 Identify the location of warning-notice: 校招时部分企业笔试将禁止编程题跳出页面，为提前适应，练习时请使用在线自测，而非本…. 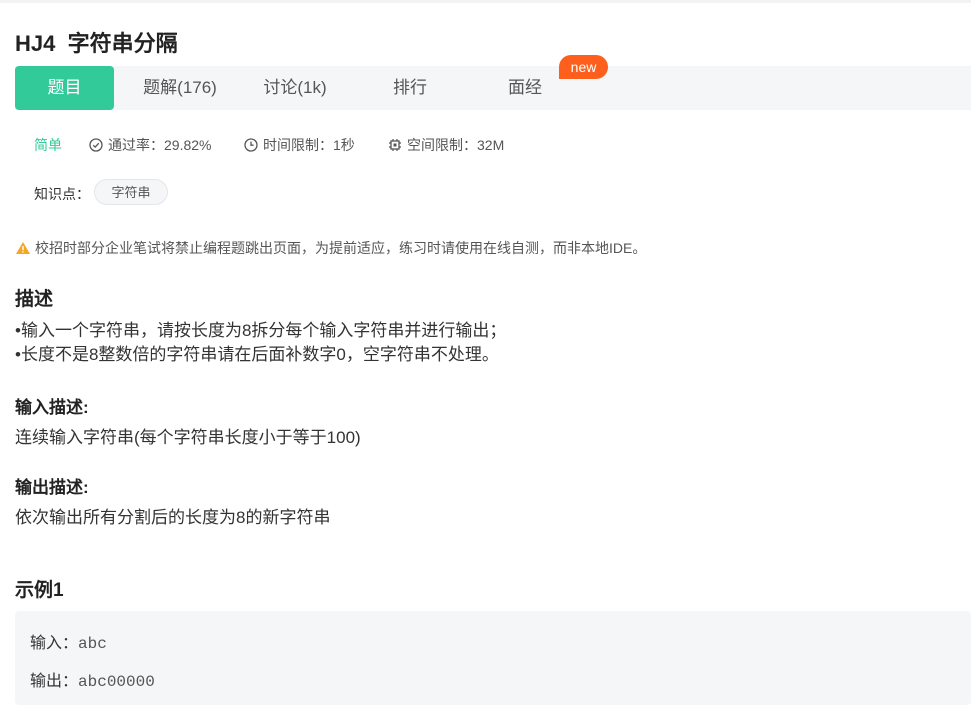
(330, 248).